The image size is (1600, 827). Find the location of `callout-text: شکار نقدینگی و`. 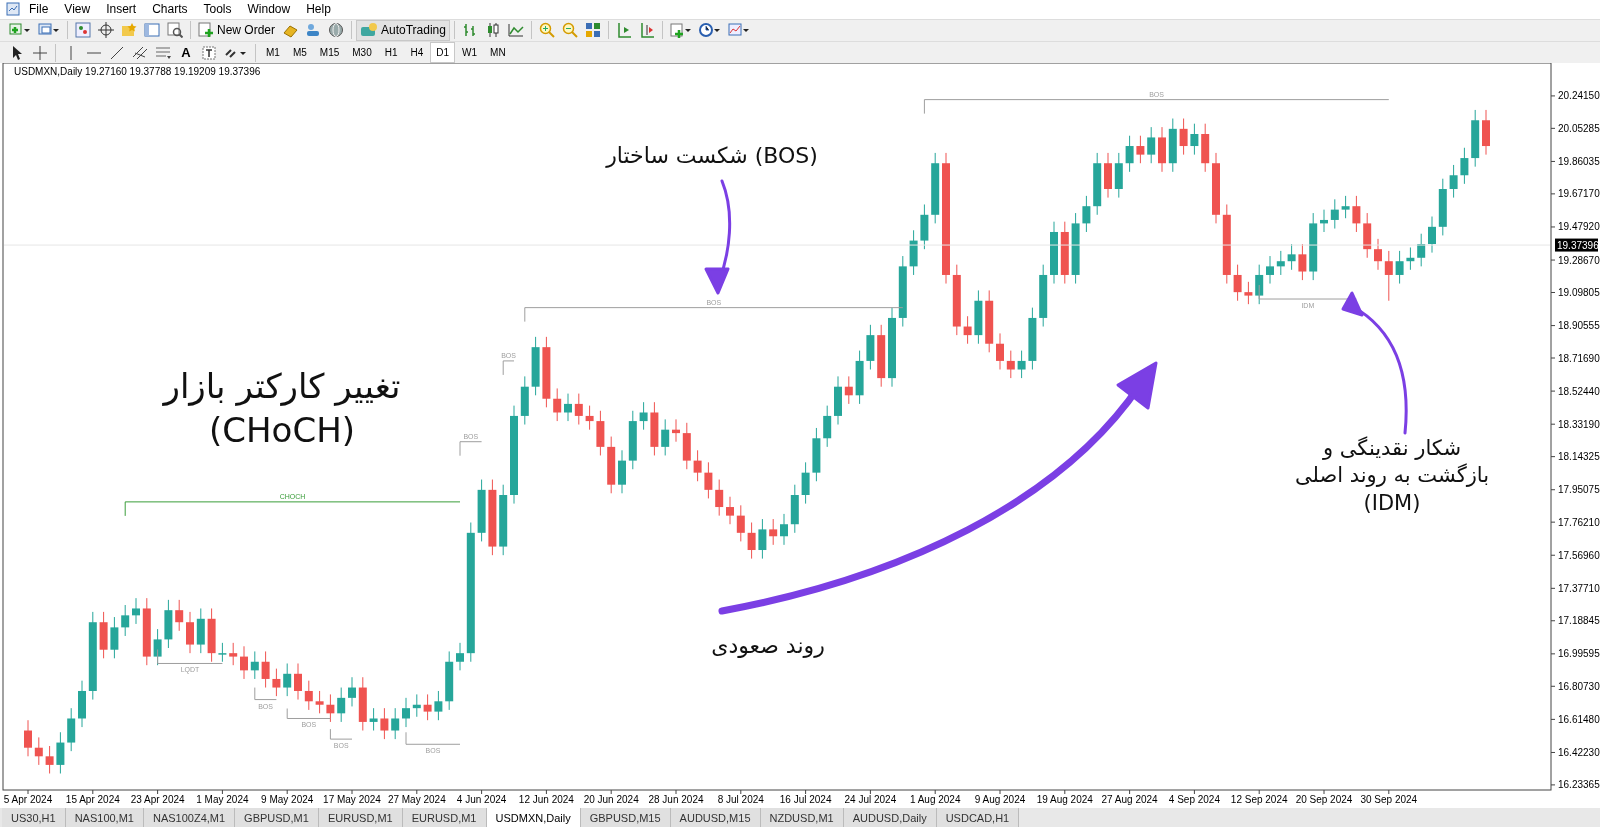

callout-text: شکار نقدینگی و is located at coordinates (1392, 448).